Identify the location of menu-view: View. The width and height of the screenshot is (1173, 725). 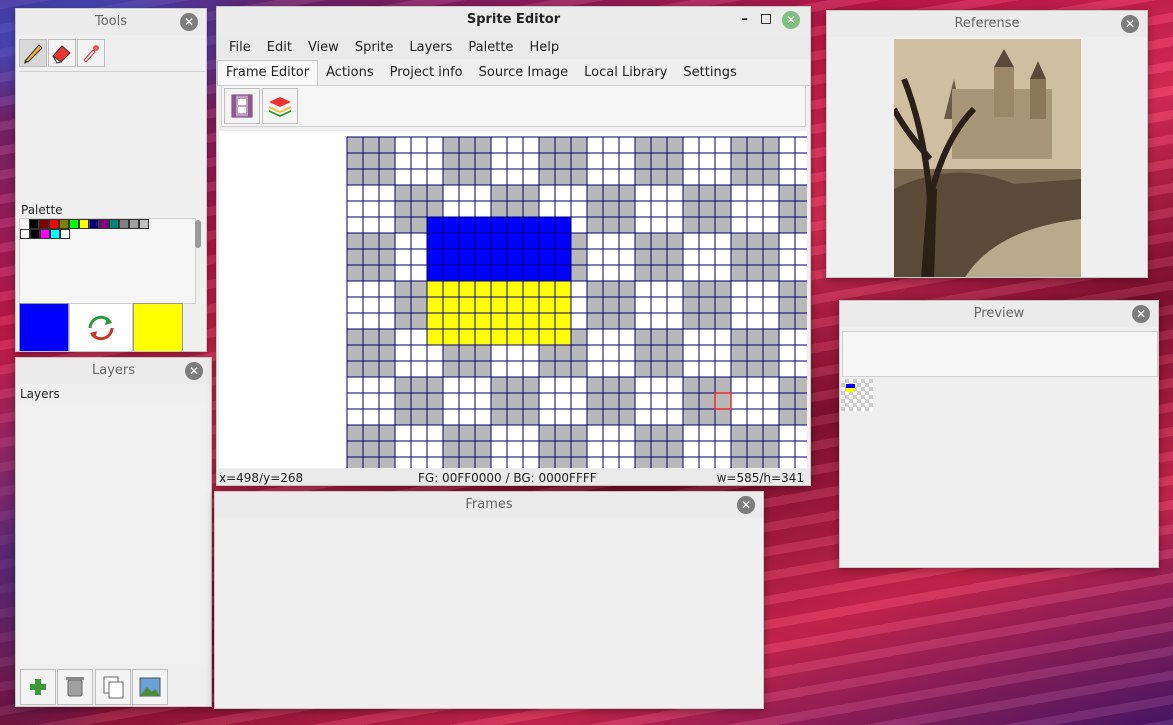
(323, 47).